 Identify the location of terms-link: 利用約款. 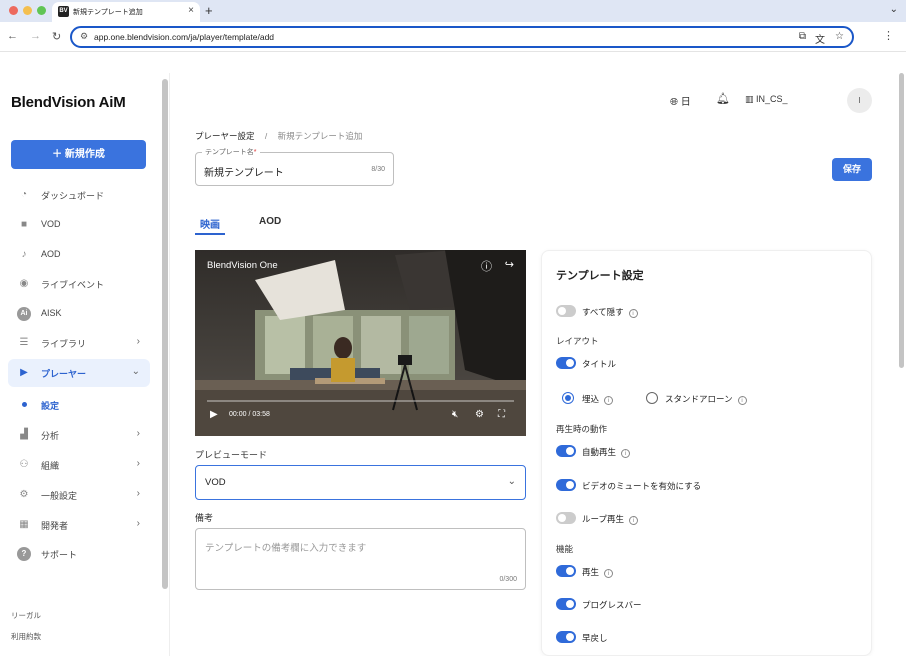
(26, 636).